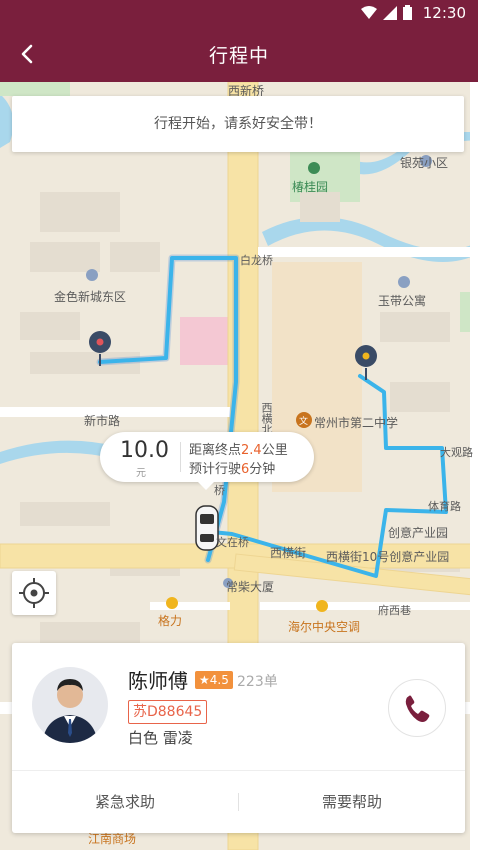  What do you see at coordinates (238, 124) in the screenshot?
I see `trip-notice: 行程开始，请系好安全带！` at bounding box center [238, 124].